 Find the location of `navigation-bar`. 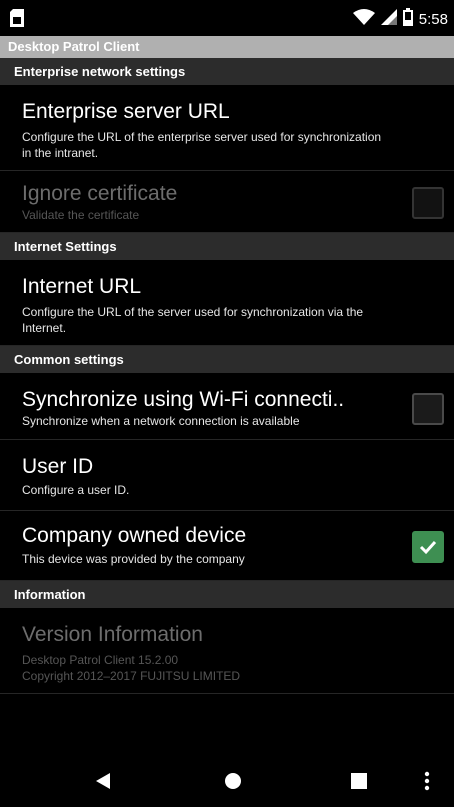

navigation-bar is located at coordinates (227, 781).